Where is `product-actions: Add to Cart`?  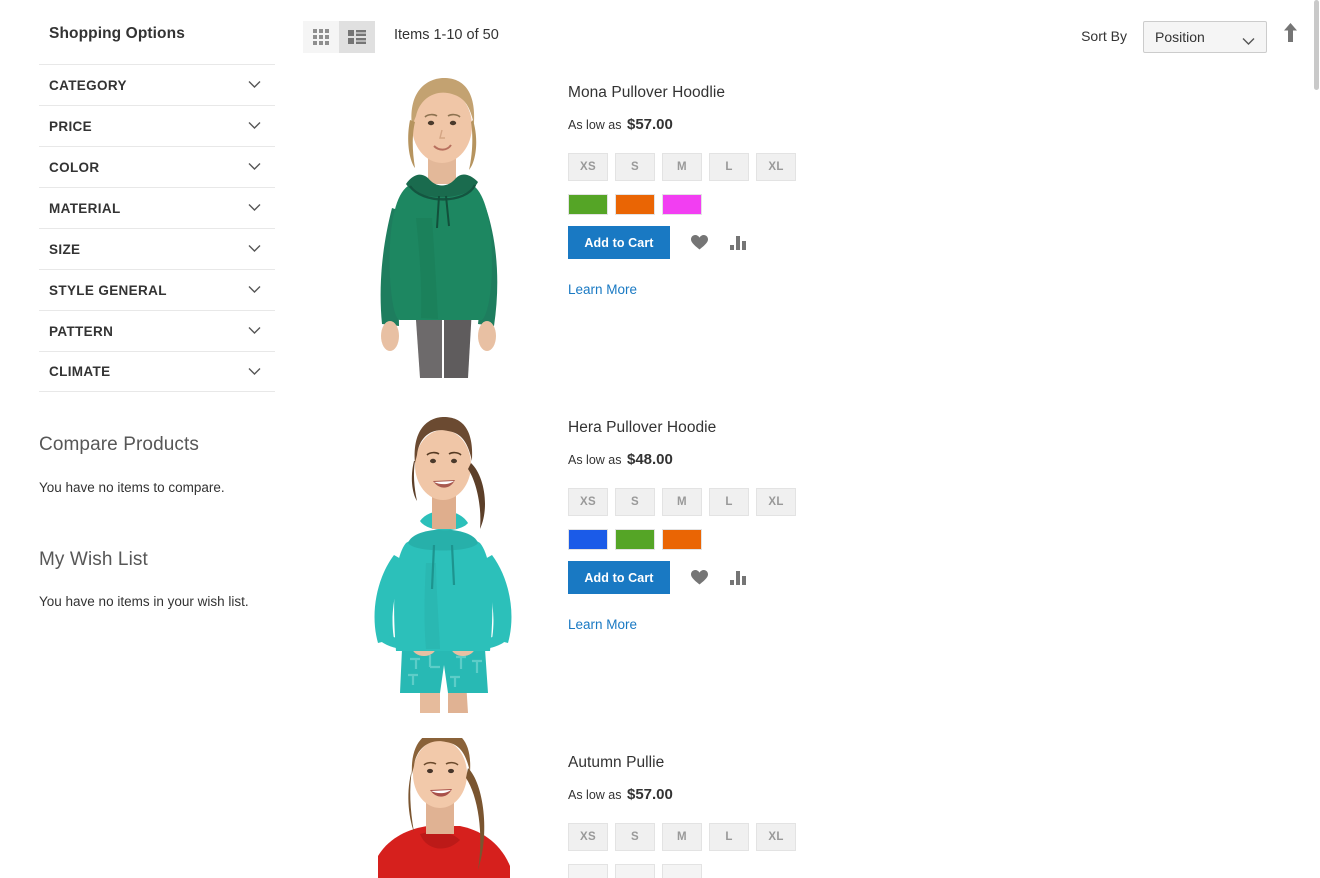
product-actions: Add to Cart is located at coordinates (798, 577).